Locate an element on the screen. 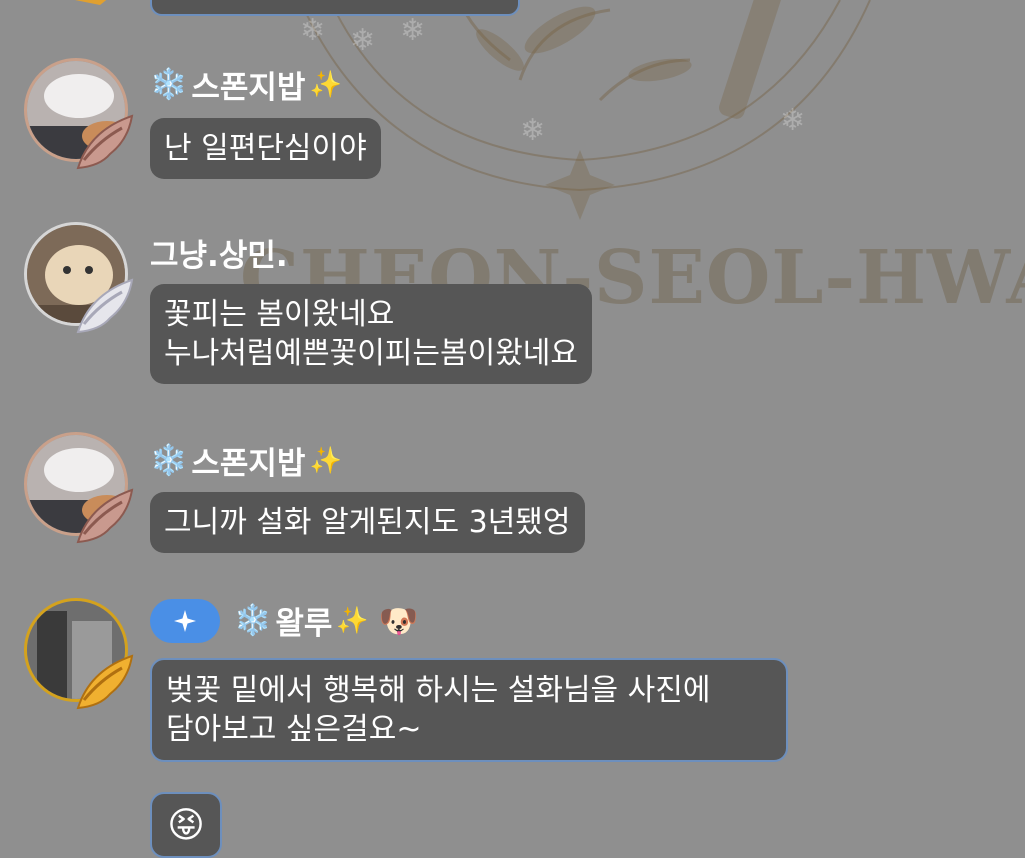  message-text-line: 꽃피는 봄이왔네요 is located at coordinates (279, 314).